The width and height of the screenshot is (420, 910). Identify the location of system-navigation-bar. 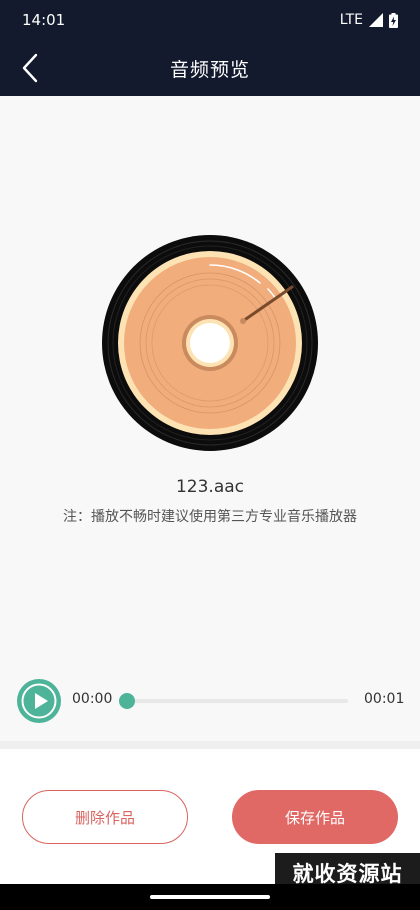
(210, 897).